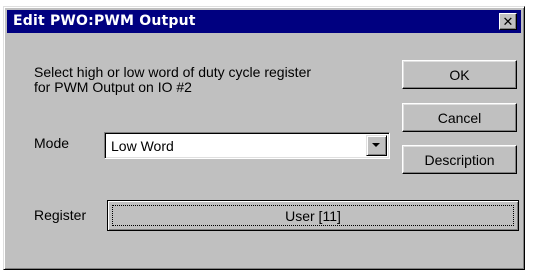 This screenshot has height=274, width=533. I want to click on close-icon: ✕, so click(508, 21).